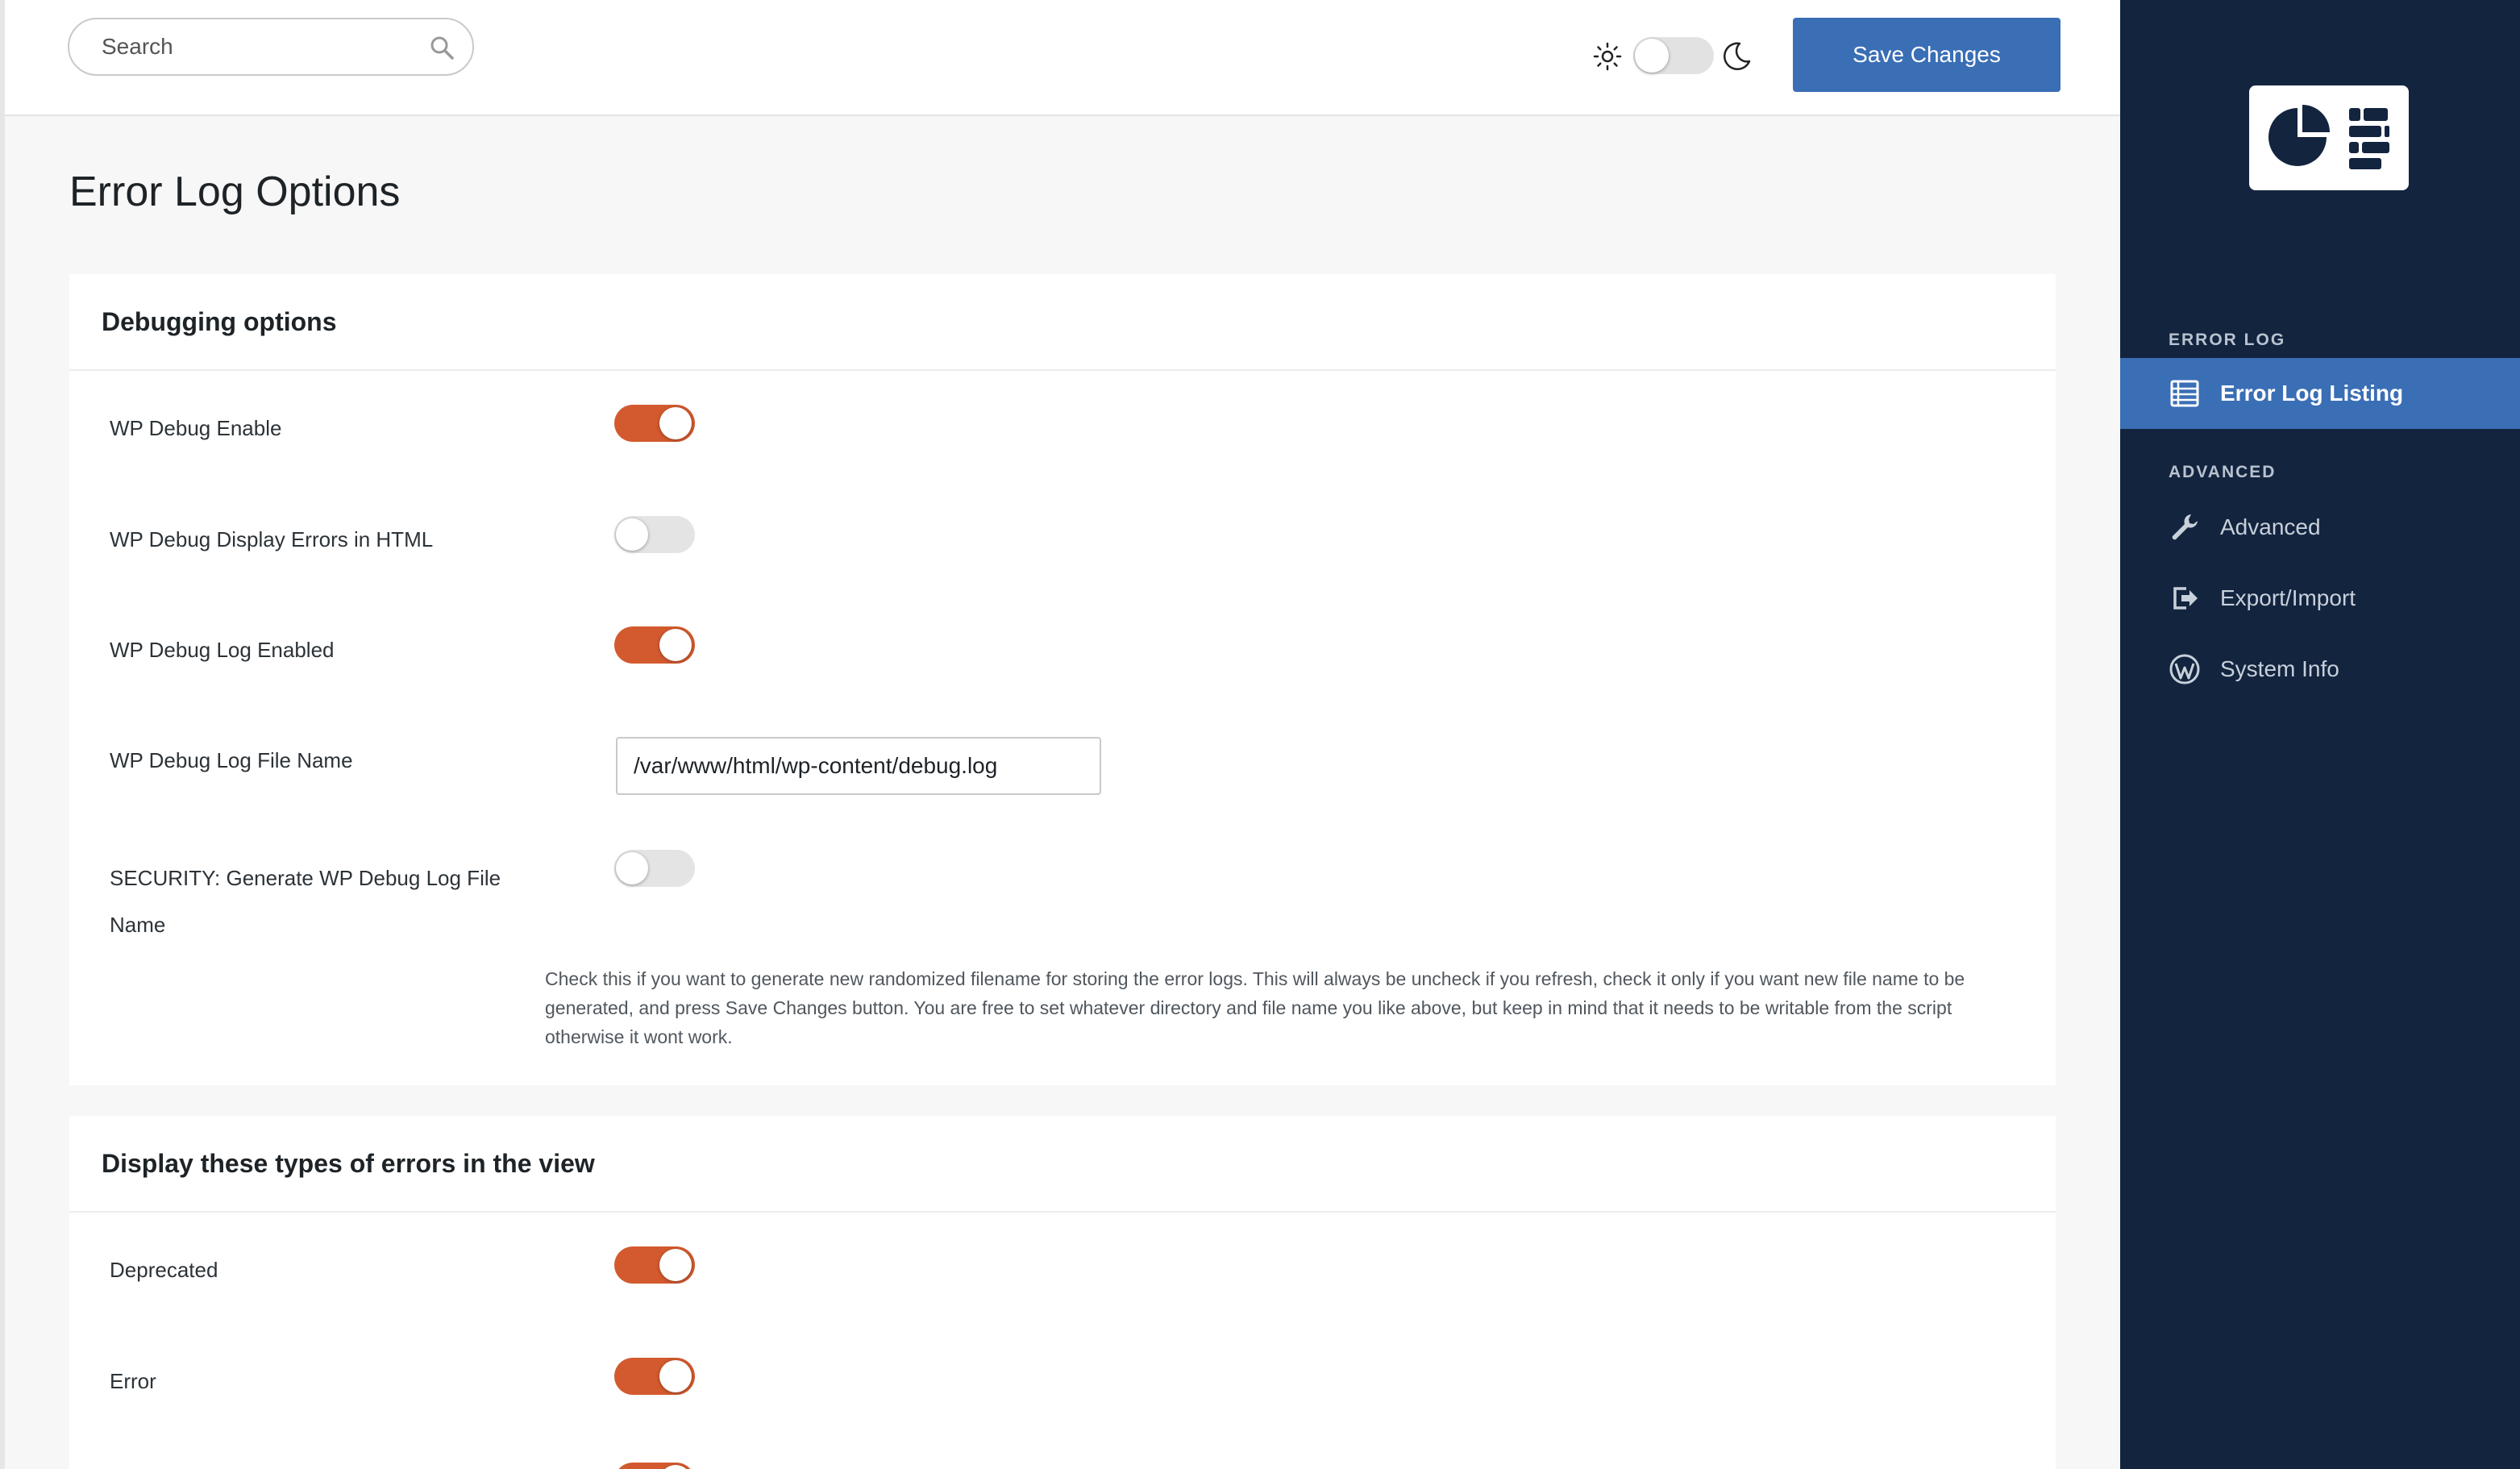  What do you see at coordinates (2279, 669) in the screenshot?
I see `sidebar-item-label: System Info` at bounding box center [2279, 669].